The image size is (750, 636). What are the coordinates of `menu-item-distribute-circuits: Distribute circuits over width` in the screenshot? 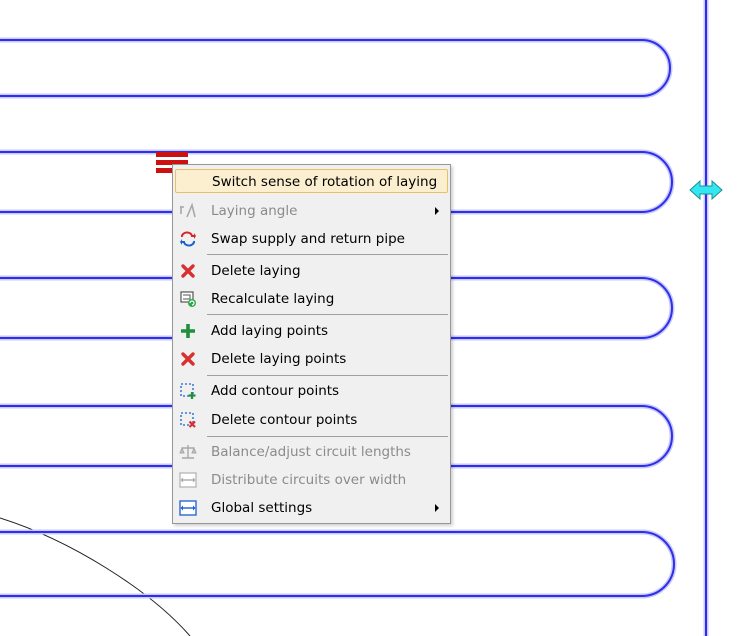 It's located at (311, 480).